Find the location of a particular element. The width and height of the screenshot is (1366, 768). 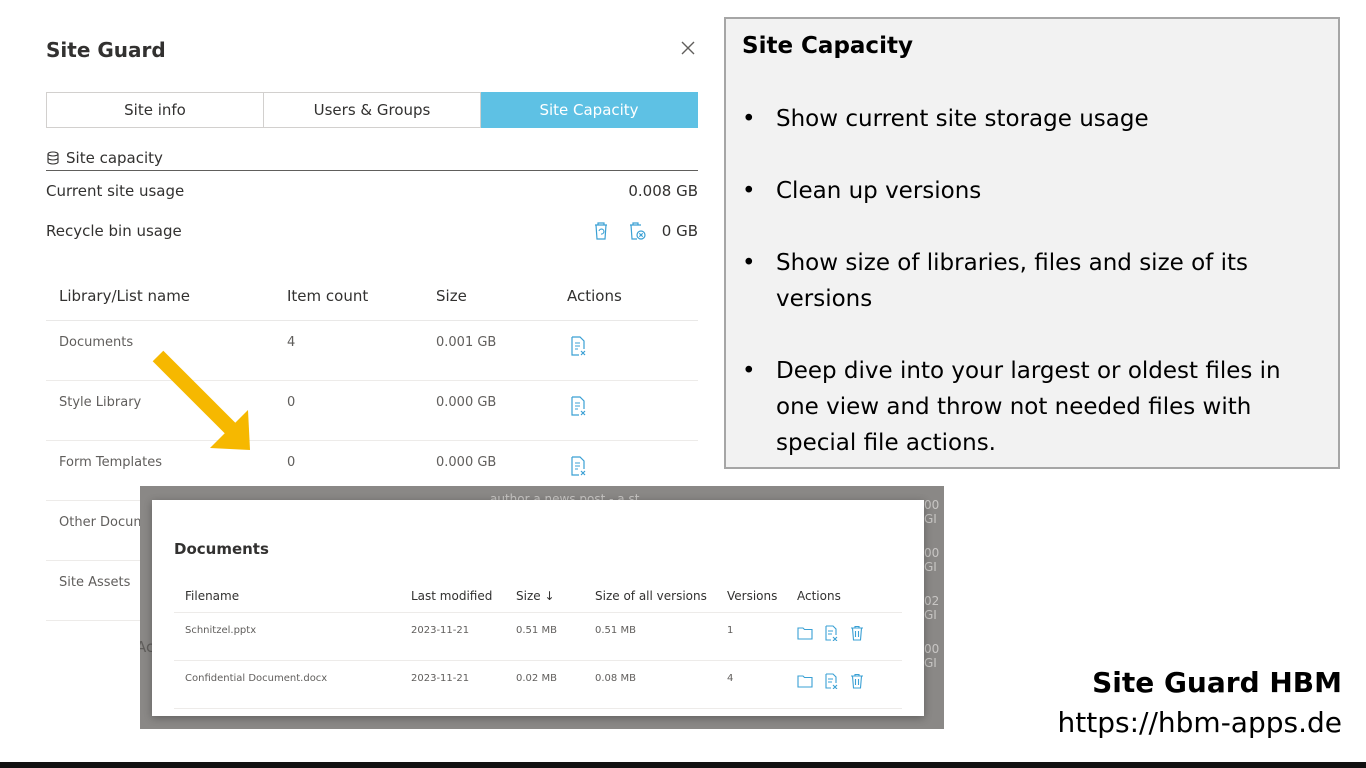

recycle-restore-icon is located at coordinates (600, 231).